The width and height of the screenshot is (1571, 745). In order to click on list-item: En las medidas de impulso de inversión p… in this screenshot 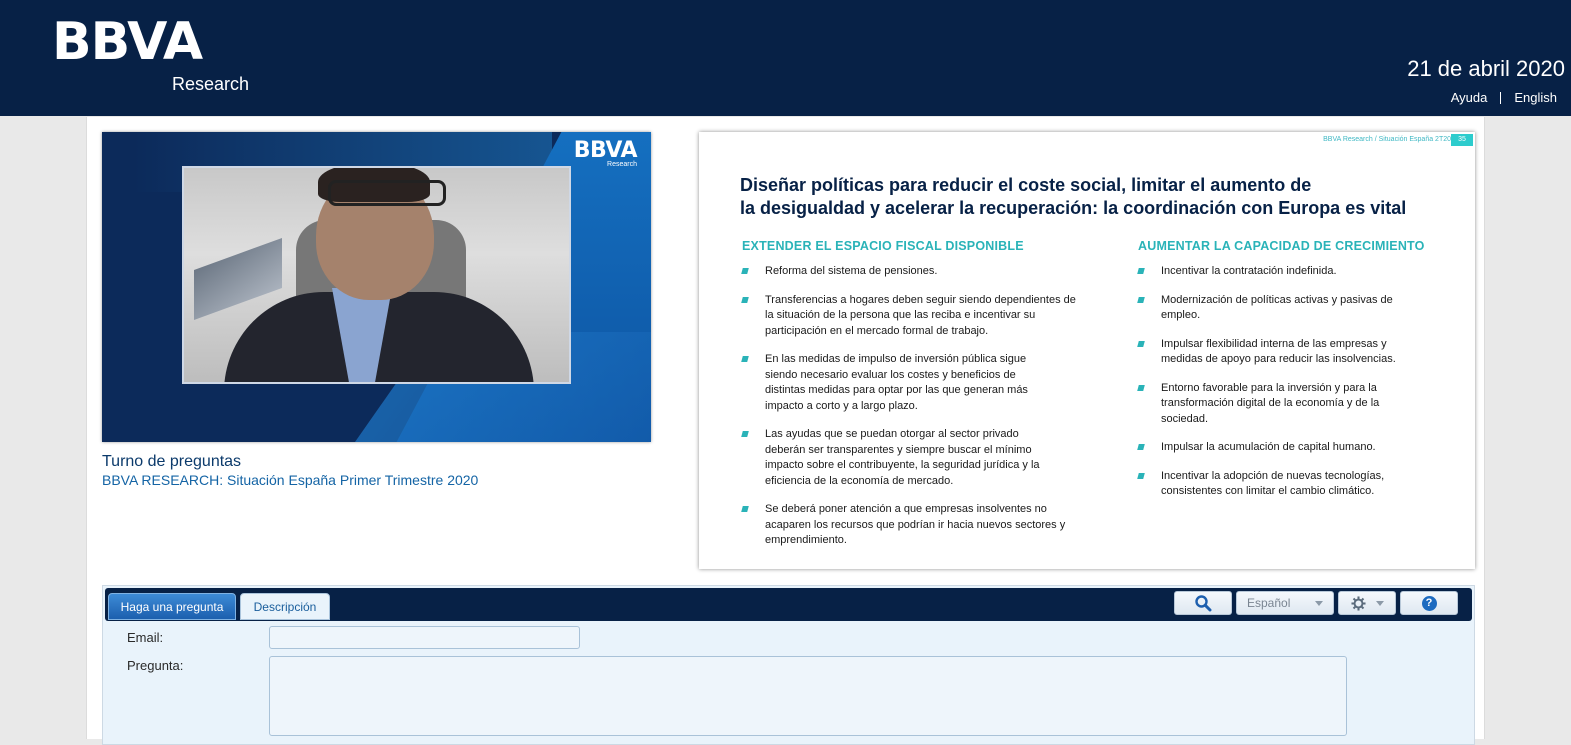, I will do `click(897, 383)`.